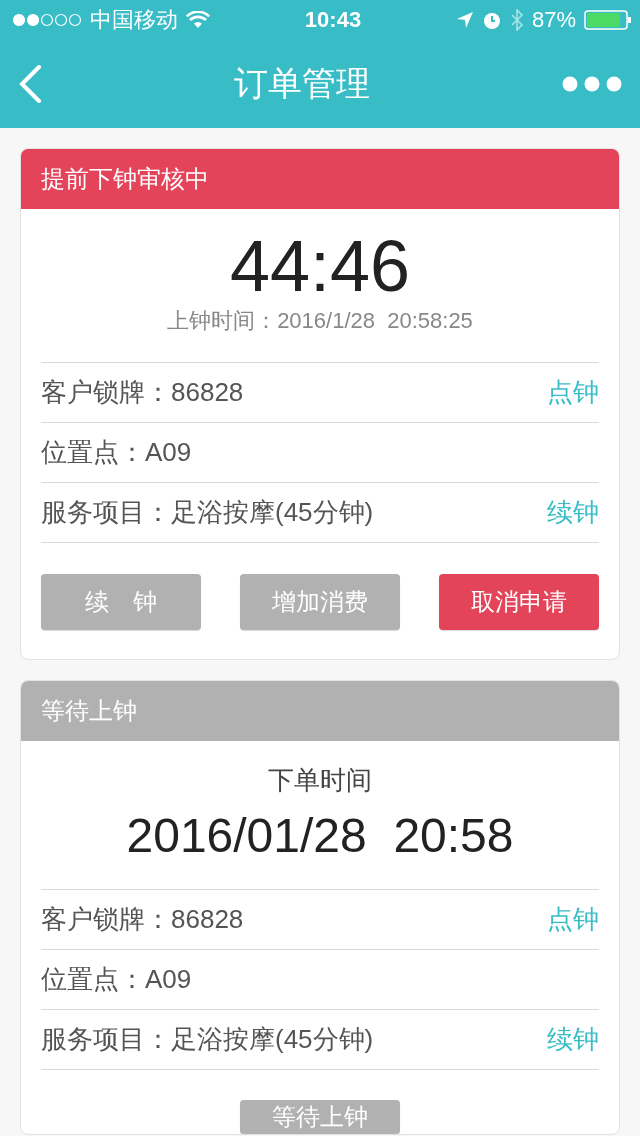  What do you see at coordinates (134, 20) in the screenshot?
I see `carrier-name: 中国移动` at bounding box center [134, 20].